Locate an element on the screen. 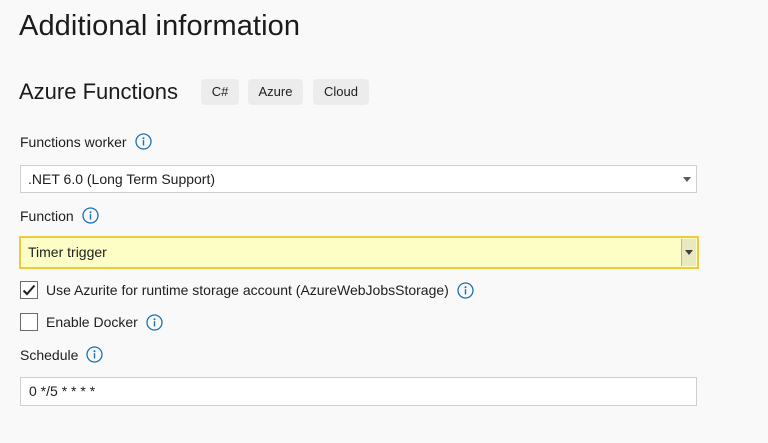 This screenshot has width=768, height=443. function-selected-value: Timer trigger is located at coordinates (67, 252).